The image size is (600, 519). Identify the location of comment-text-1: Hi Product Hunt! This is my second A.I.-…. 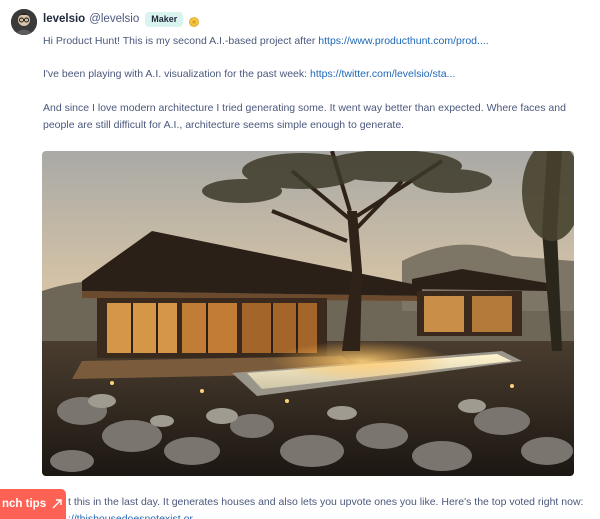
(181, 41).